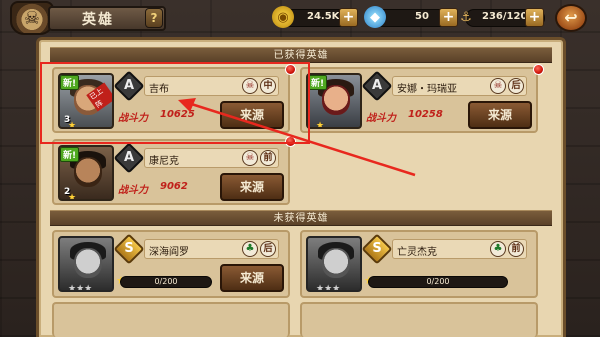 Image resolution: width=600 pixels, height=337 pixels. Describe the element at coordinates (534, 17) in the screenshot. I see `add-stamina-button: +` at that location.